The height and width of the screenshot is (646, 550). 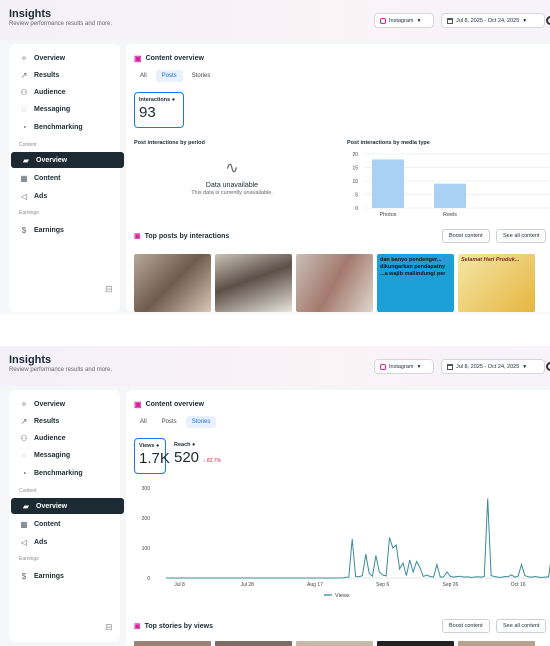 I want to click on bar, so click(x=450, y=195).